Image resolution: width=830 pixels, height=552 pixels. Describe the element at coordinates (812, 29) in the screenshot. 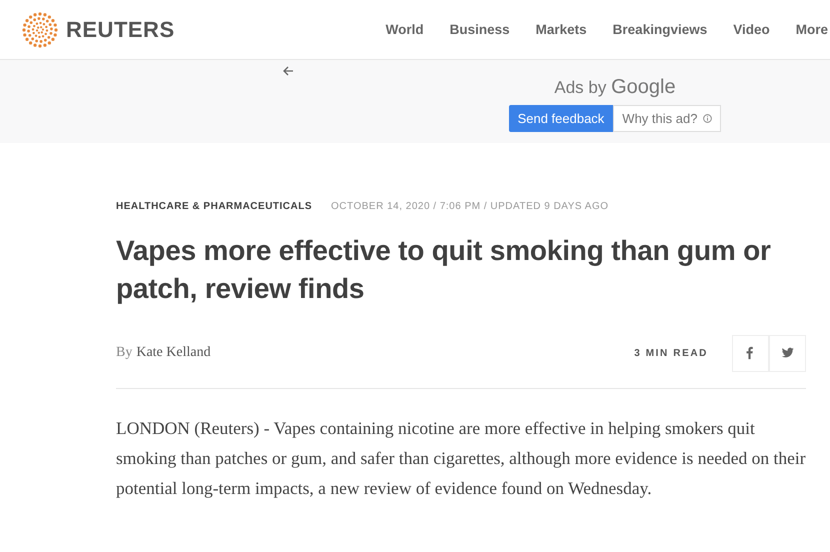

I see `nav-link: More` at that location.